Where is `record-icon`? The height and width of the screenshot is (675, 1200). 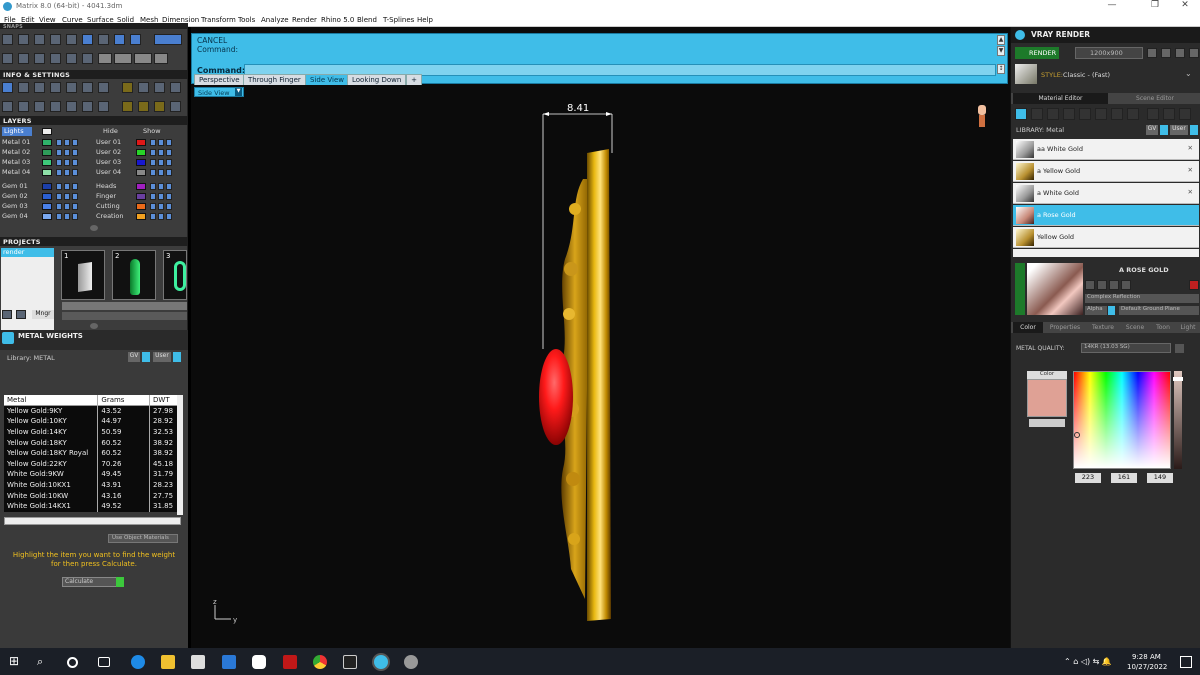 record-icon is located at coordinates (71, 58).